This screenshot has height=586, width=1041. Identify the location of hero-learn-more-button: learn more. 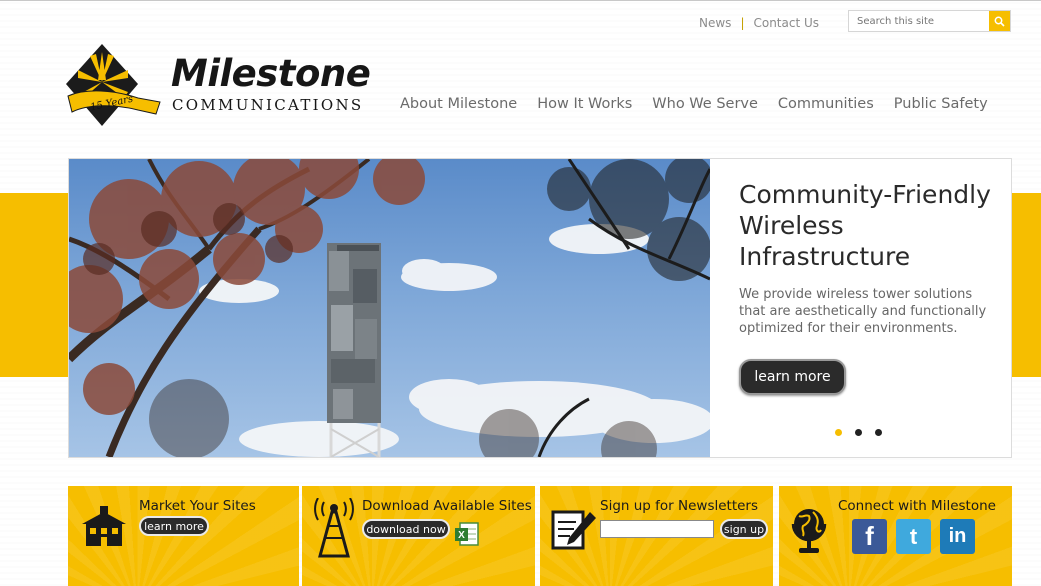
(792, 377).